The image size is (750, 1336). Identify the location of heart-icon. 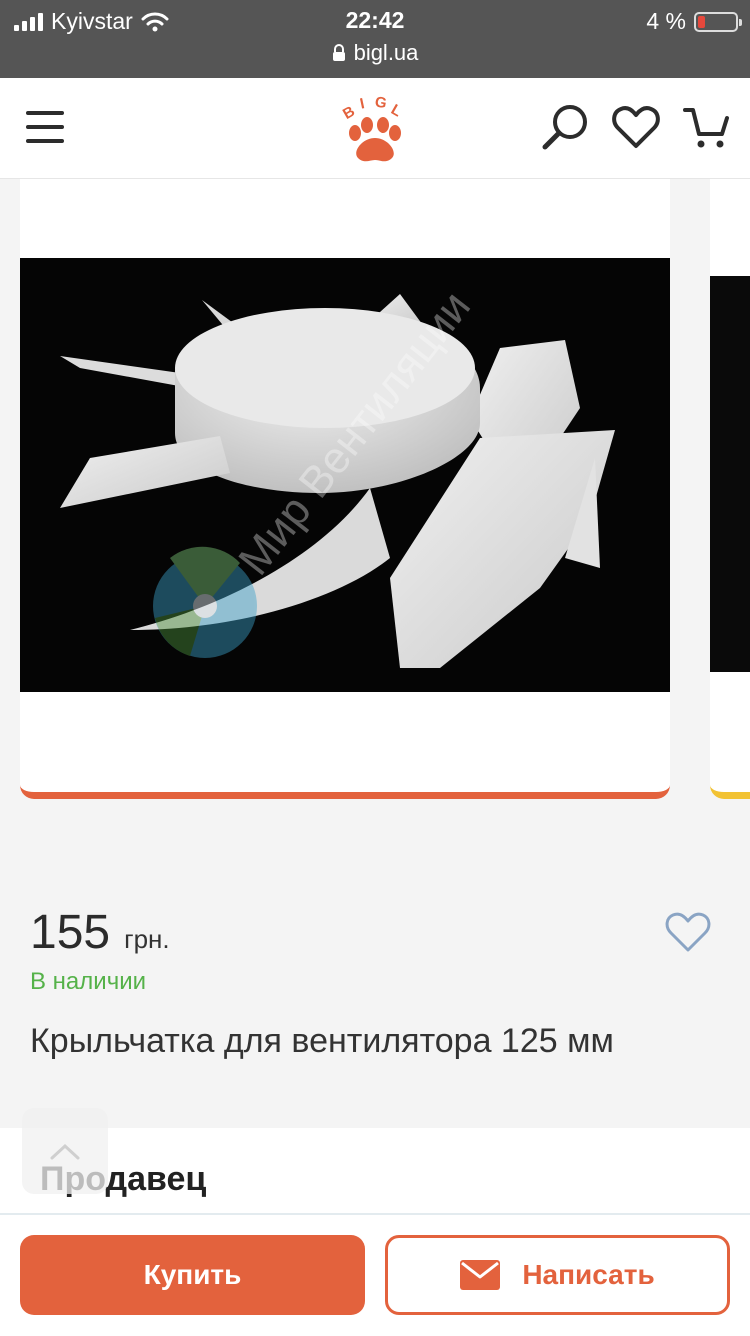
(636, 128).